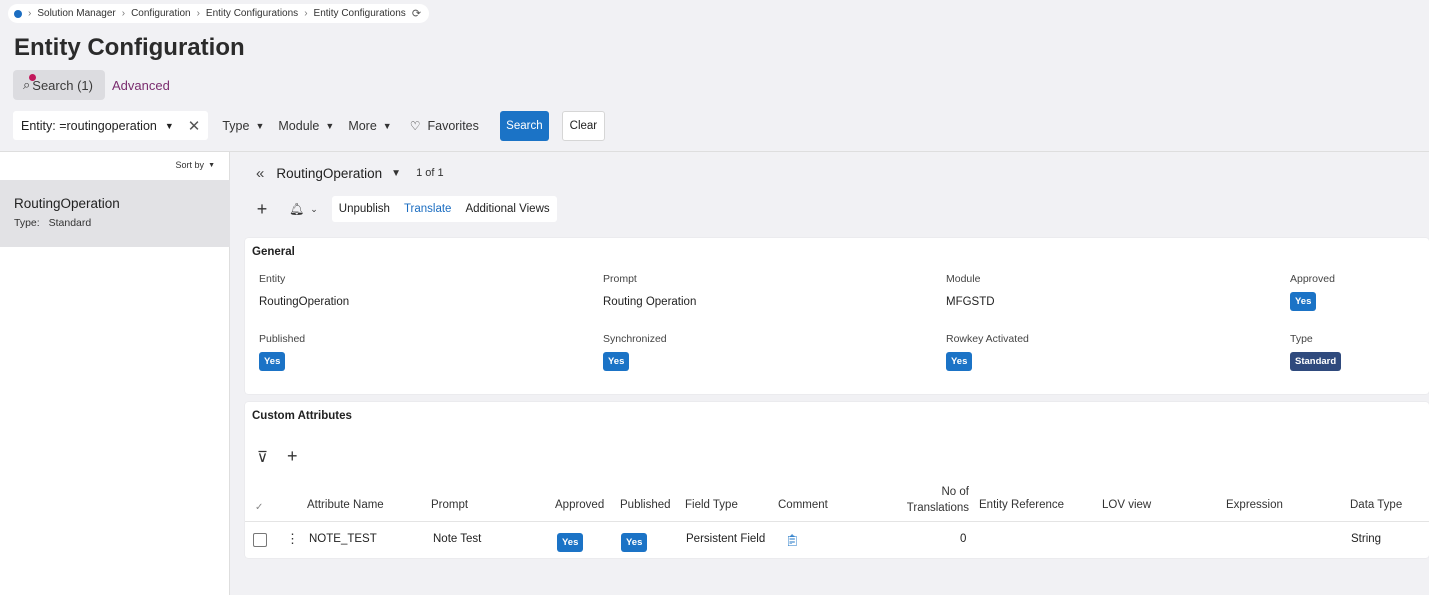  Describe the element at coordinates (955, 492) in the screenshot. I see `column-header-translations-line1: No of` at that location.